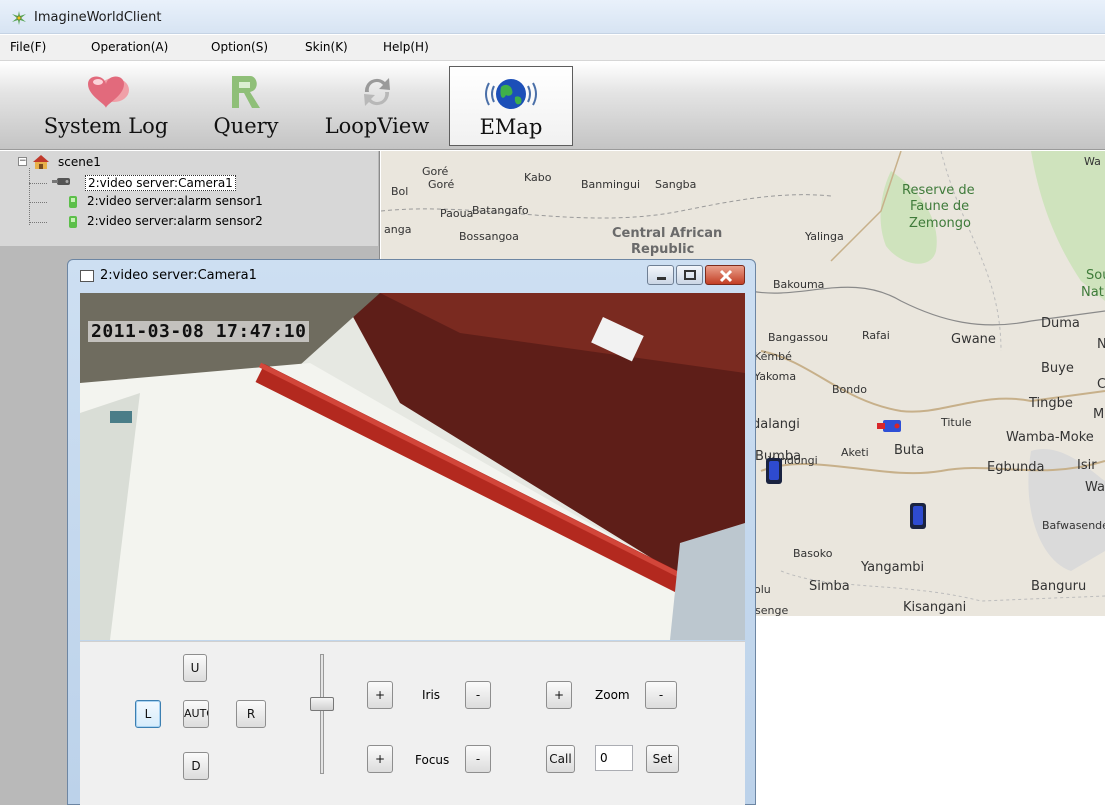 The height and width of the screenshot is (805, 1105). Describe the element at coordinates (380, 695) in the screenshot. I see `iris-plus-button: +` at that location.